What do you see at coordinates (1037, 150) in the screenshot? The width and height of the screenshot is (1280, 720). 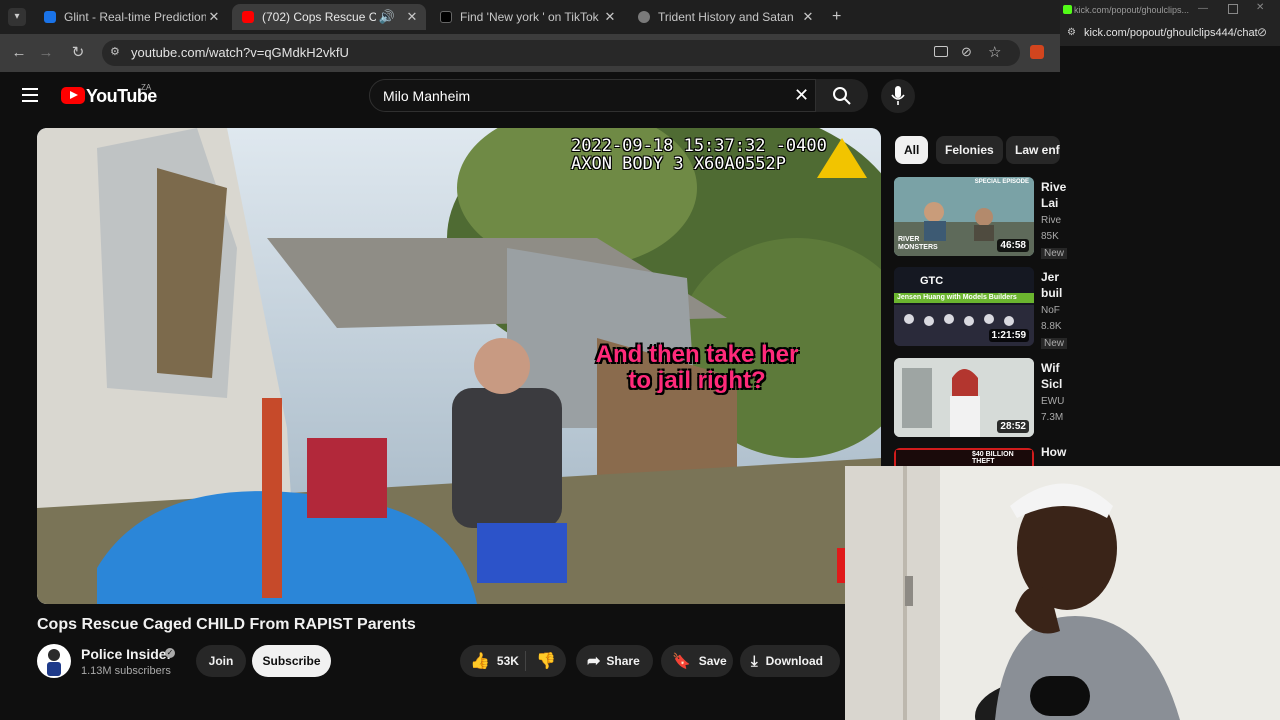 I see `chip-label: Law enf` at bounding box center [1037, 150].